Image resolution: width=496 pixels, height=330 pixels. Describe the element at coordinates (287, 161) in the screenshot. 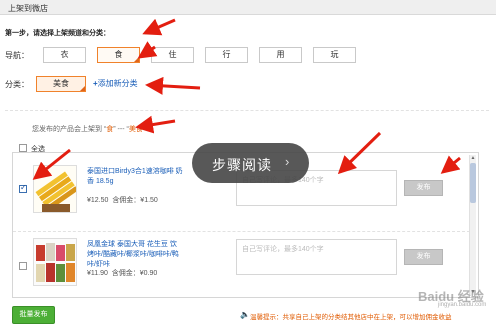

I see `chevron-right-icon: ›` at that location.